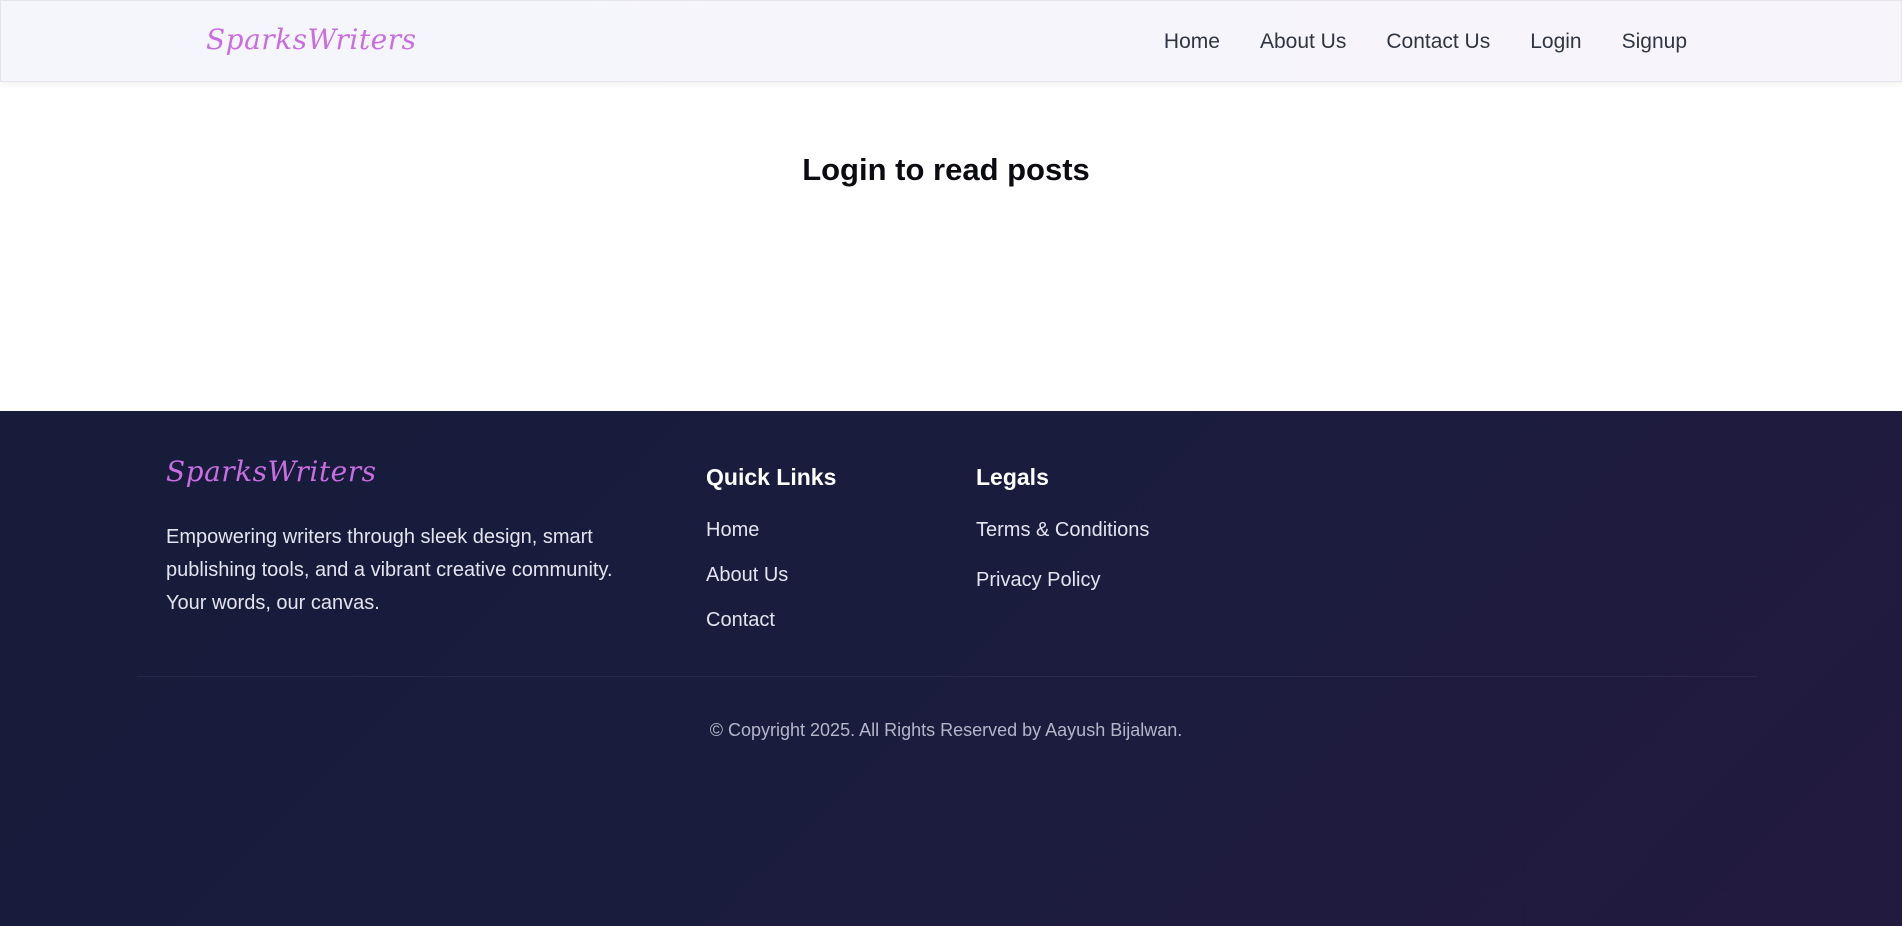  I want to click on nav-links: Home About Us Contact Us Login Signup, so click(1425, 42).